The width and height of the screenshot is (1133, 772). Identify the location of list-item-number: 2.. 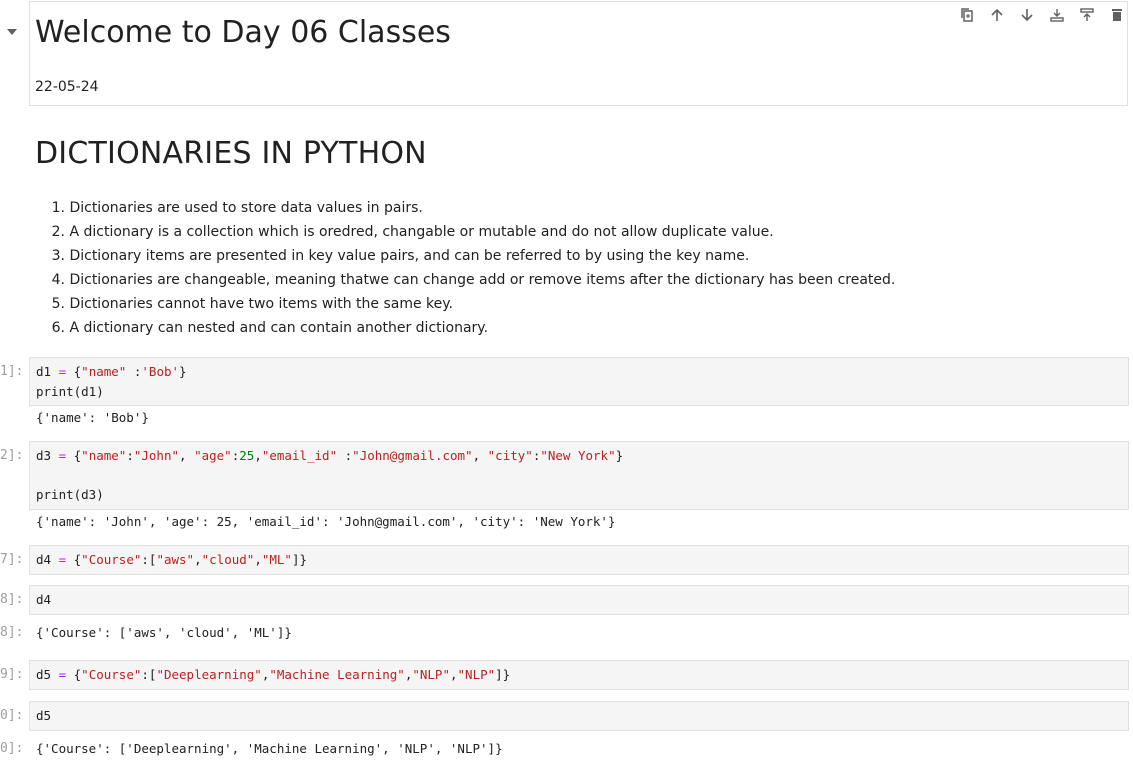
(58, 232).